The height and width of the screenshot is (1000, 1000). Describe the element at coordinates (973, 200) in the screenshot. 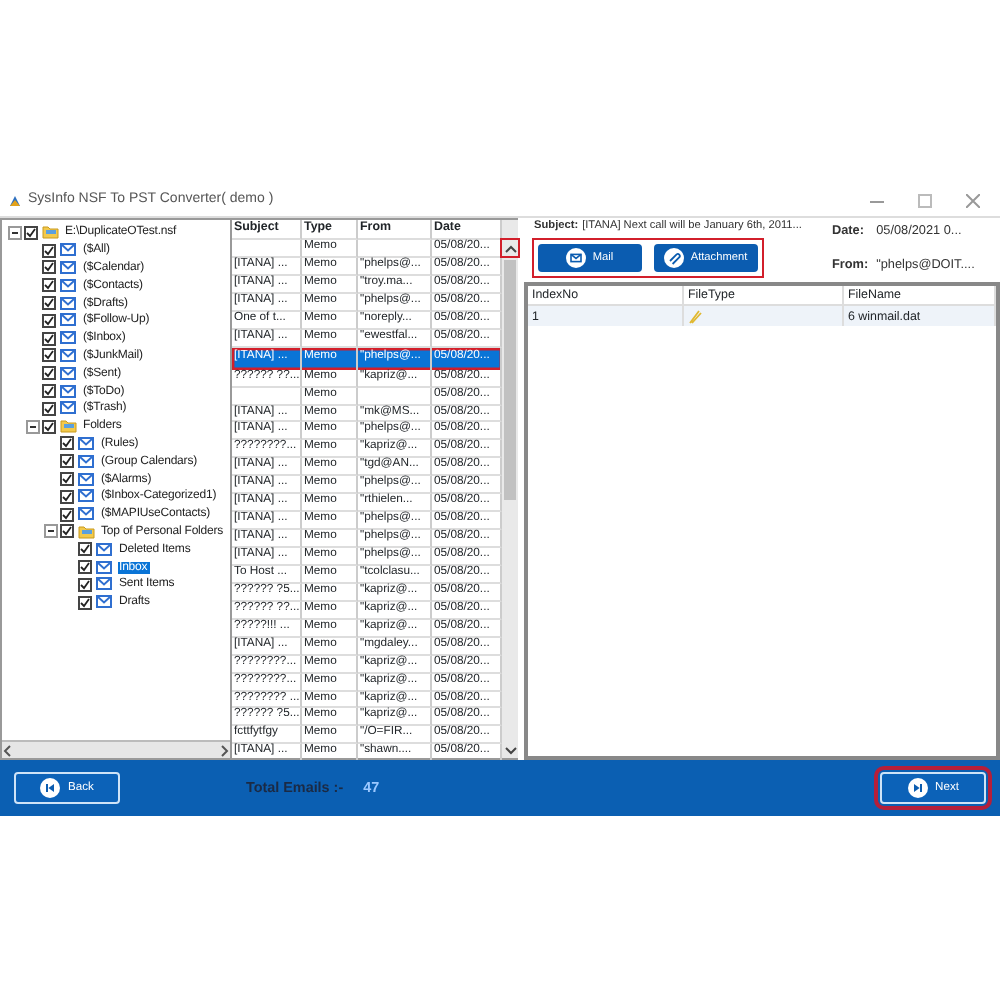

I see `close-icon` at that location.